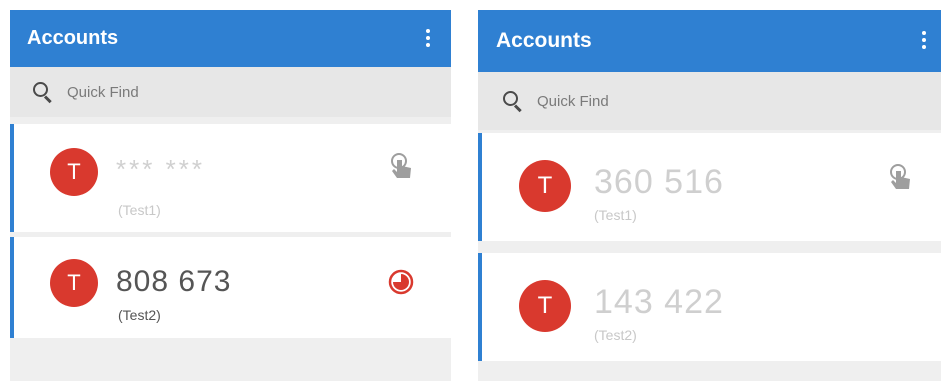 Image resolution: width=941 pixels, height=381 pixels. I want to click on otp-code: 143 422, so click(659, 302).